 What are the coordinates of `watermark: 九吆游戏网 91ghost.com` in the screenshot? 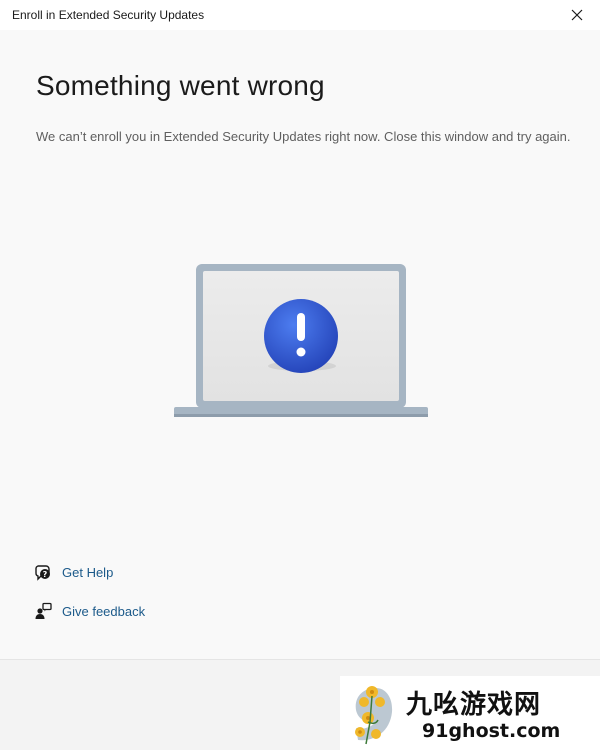 It's located at (470, 713).